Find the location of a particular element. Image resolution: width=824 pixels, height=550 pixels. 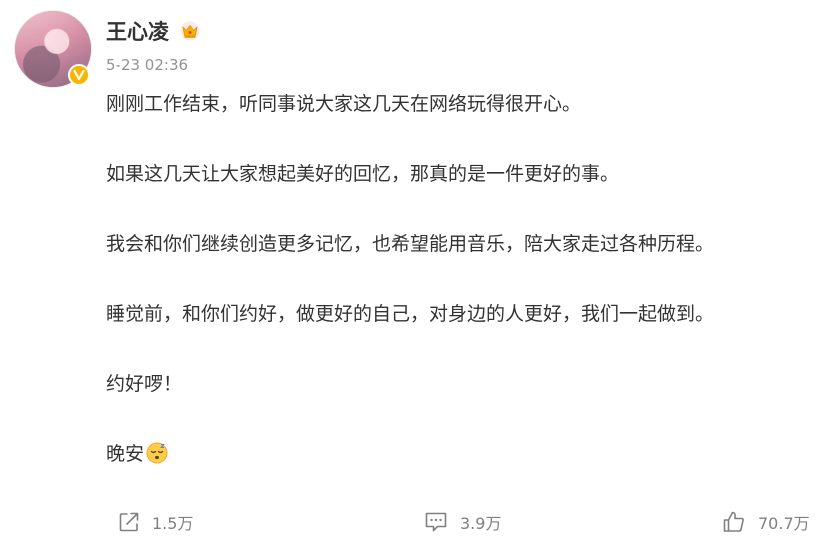

repost-count: 1.5万 is located at coordinates (173, 523).